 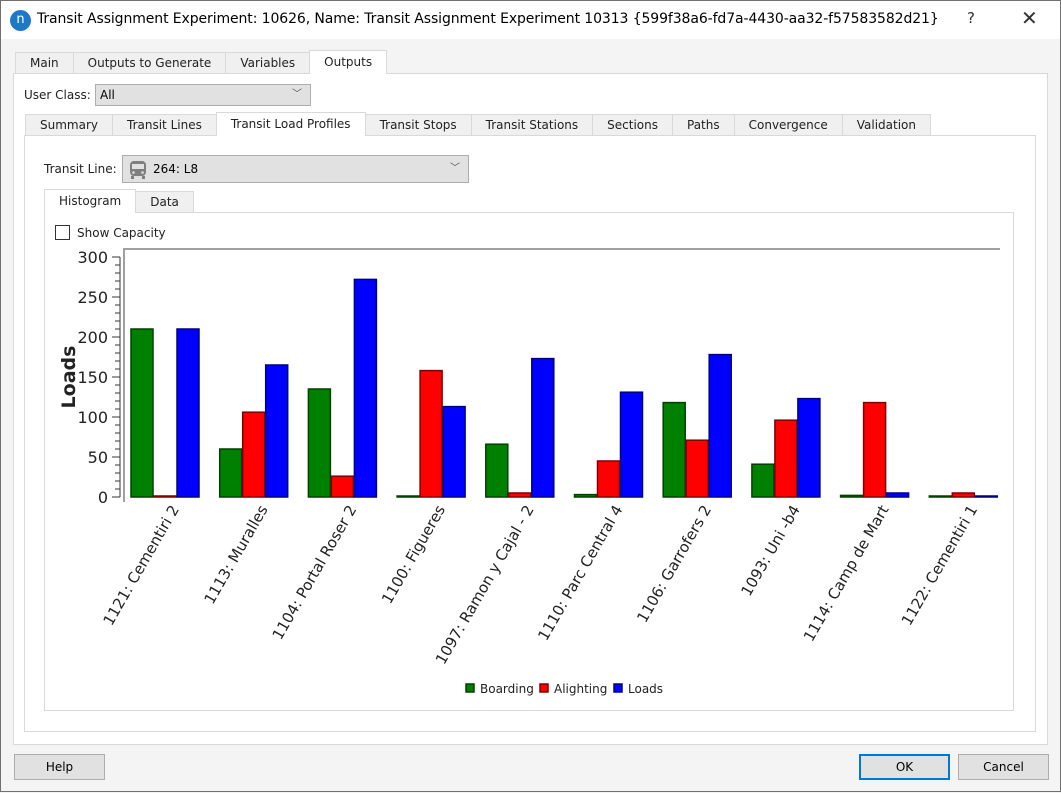 What do you see at coordinates (20, 20) in the screenshot?
I see `app-logo-icon: n` at bounding box center [20, 20].